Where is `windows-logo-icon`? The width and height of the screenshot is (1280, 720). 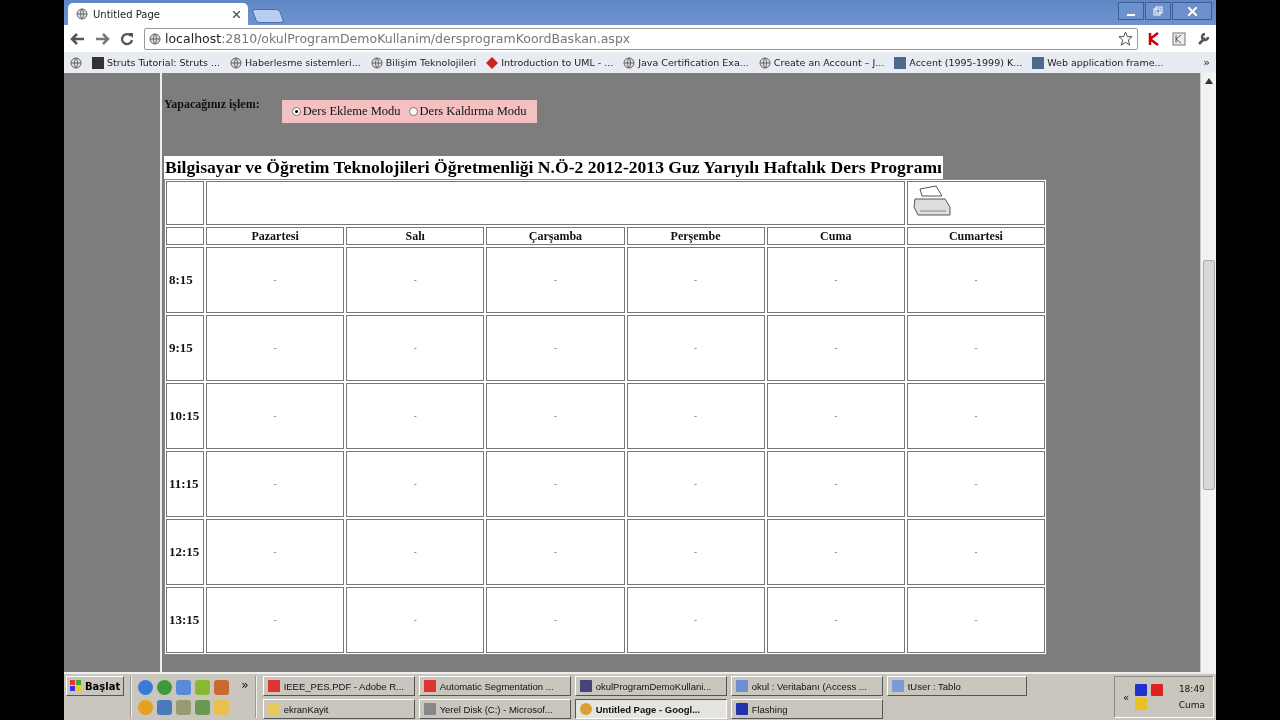
windows-logo-icon is located at coordinates (76, 686).